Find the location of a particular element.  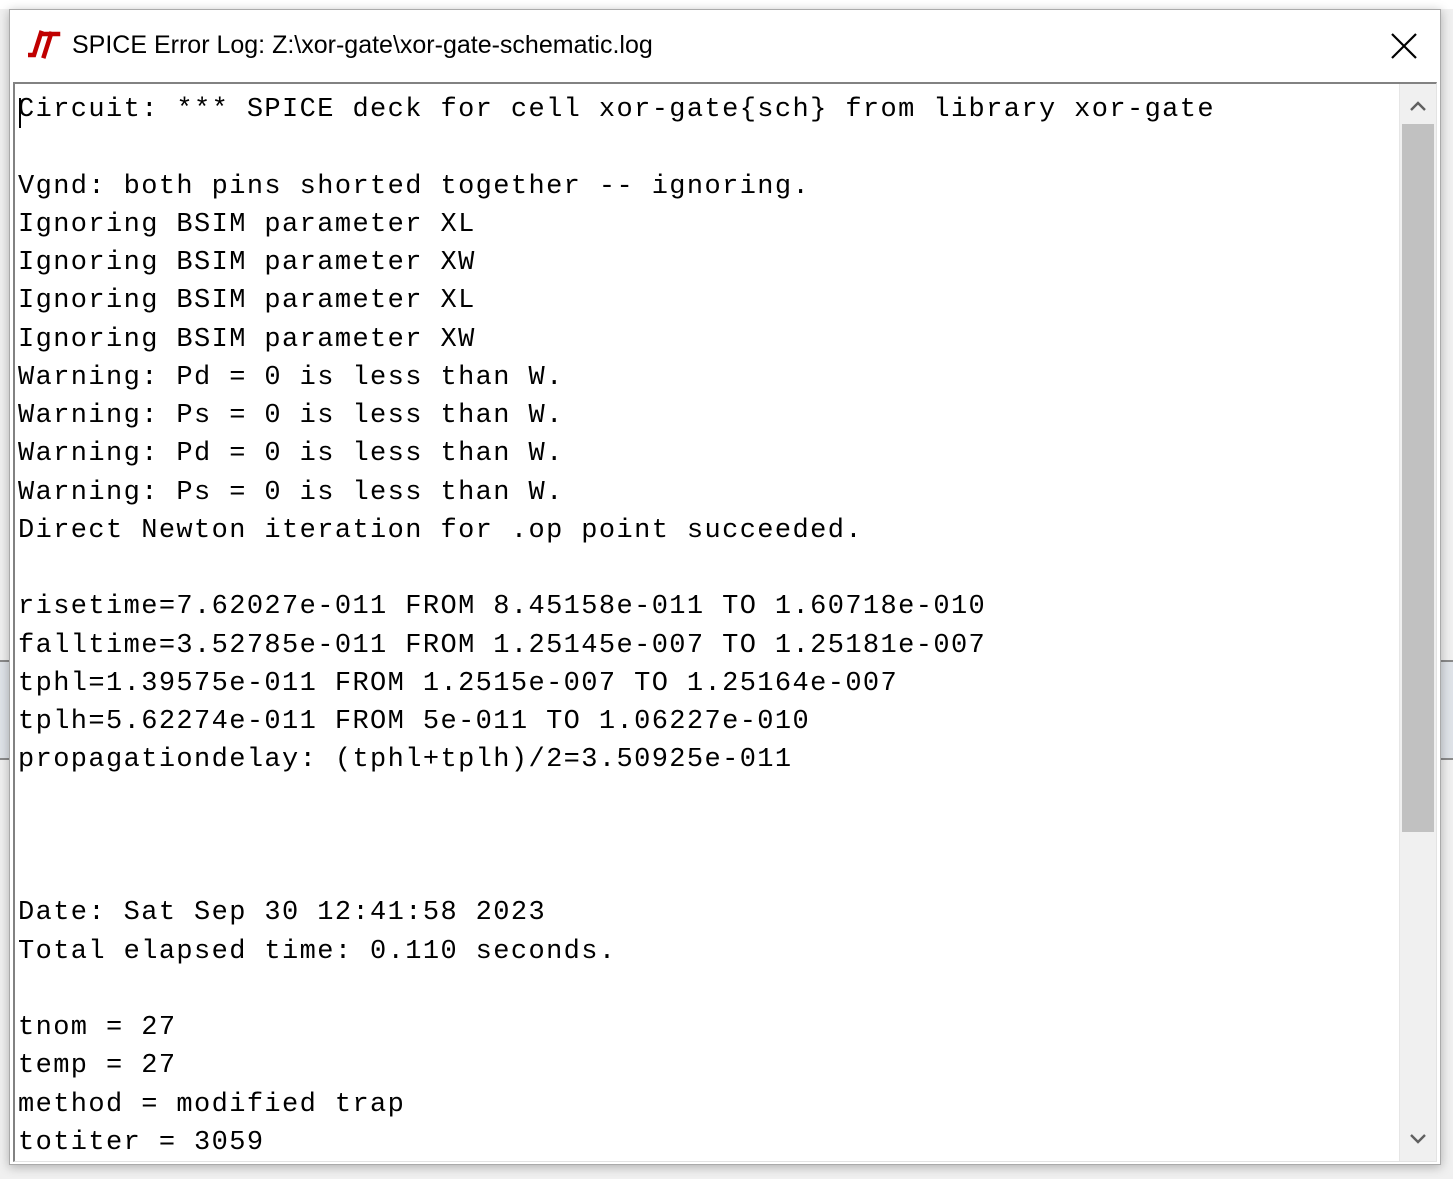

log-line: totiter = 3059 is located at coordinates (141, 1142).